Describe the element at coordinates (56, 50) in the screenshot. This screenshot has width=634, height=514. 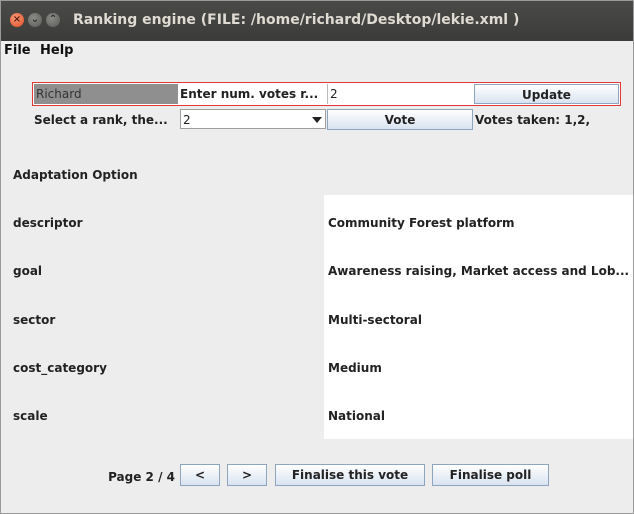
I see `menu-help: Help` at that location.